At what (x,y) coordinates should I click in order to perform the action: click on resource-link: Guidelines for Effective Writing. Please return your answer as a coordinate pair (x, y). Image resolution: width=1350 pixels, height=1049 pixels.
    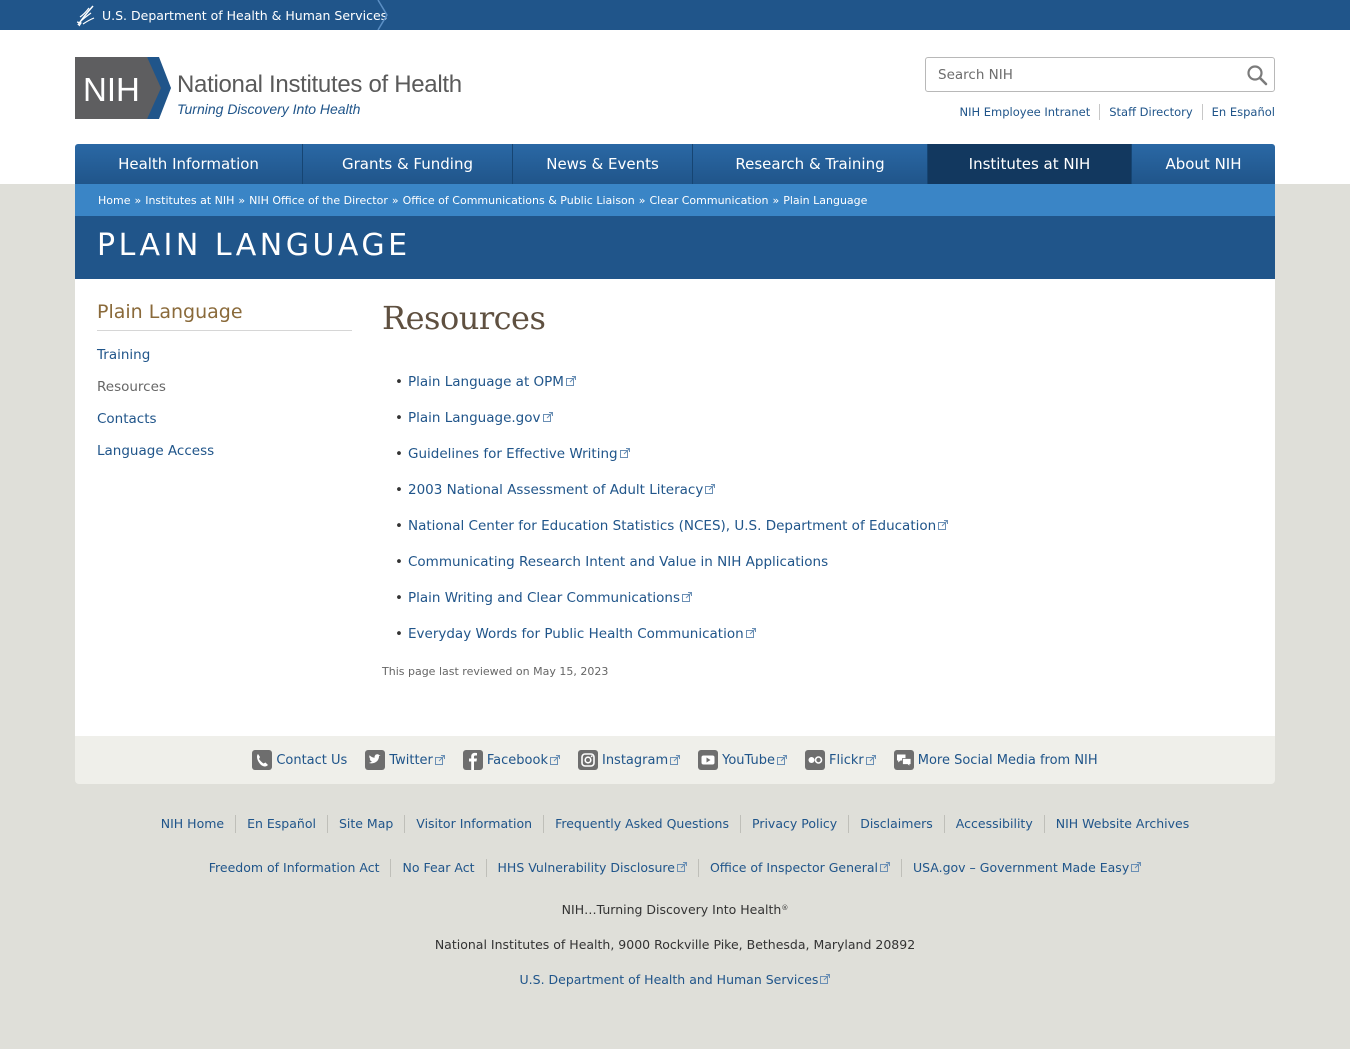
    Looking at the image, I should click on (513, 454).